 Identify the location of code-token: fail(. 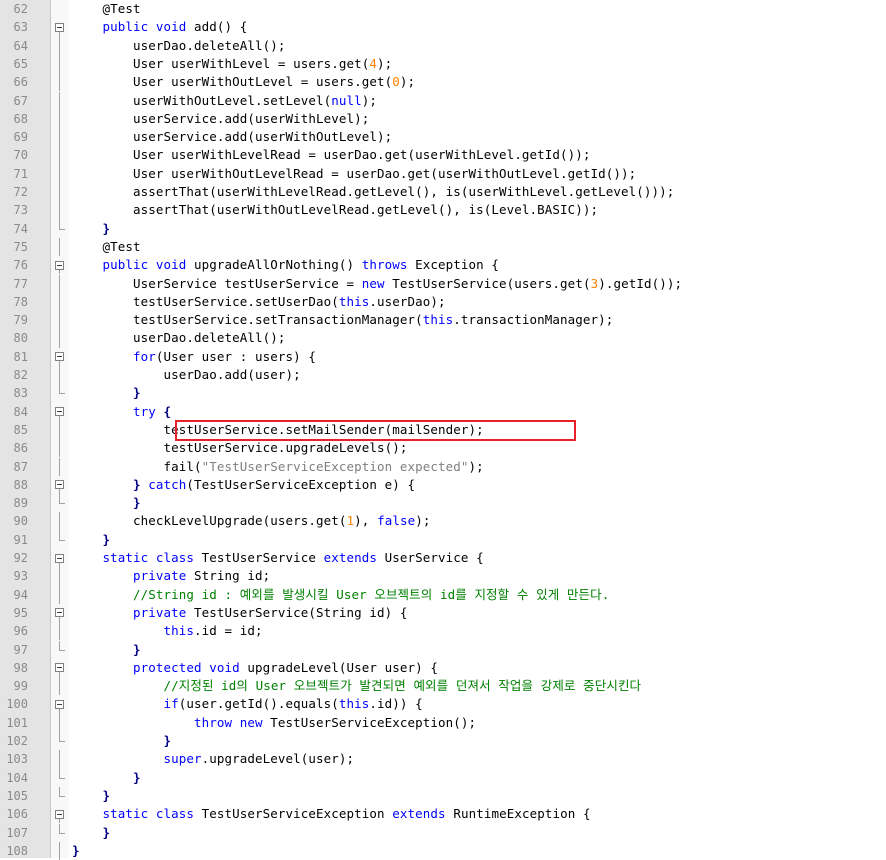
(137, 466).